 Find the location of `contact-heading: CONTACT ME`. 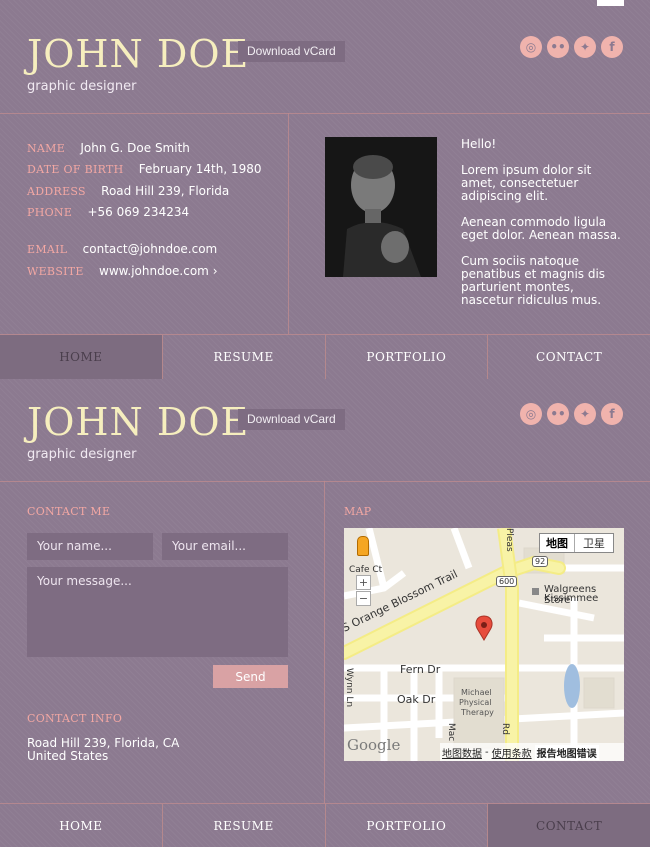

contact-heading: CONTACT ME is located at coordinates (69, 511).